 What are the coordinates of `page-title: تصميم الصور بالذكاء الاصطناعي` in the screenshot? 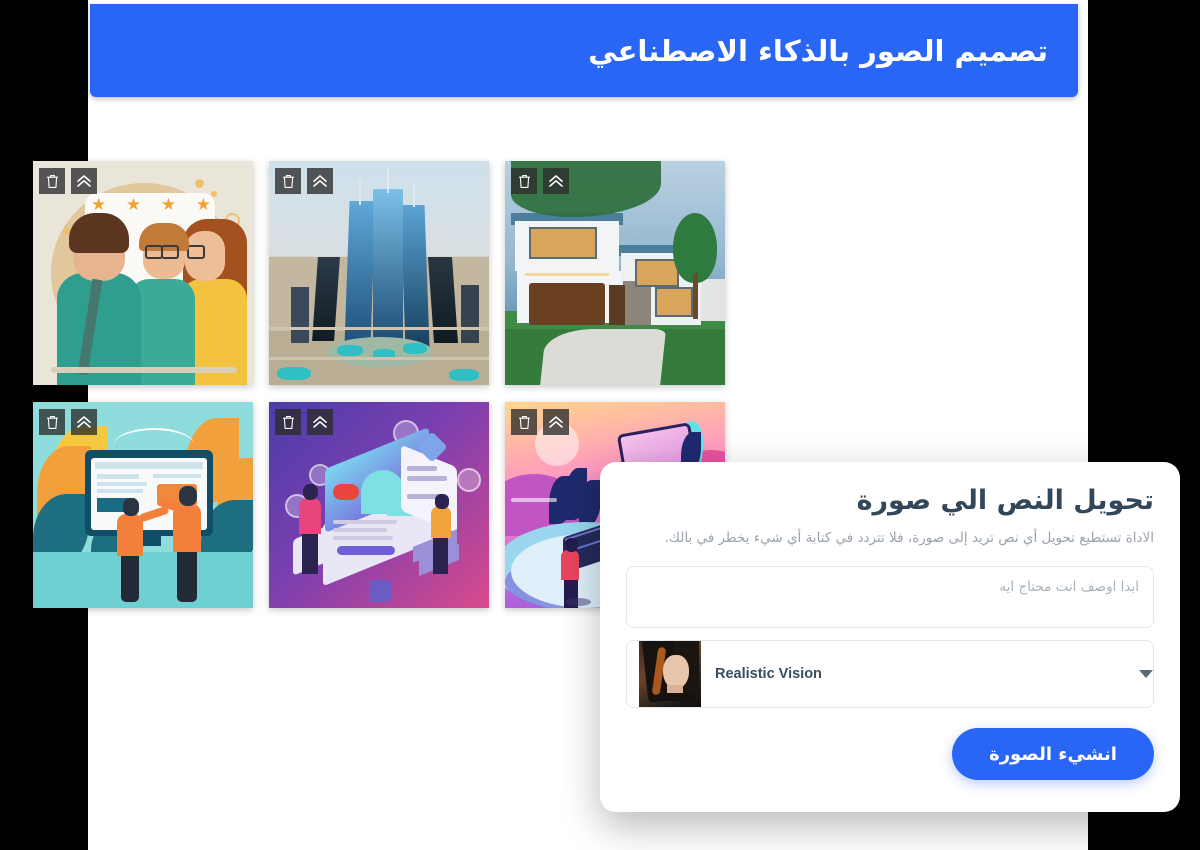 It's located at (818, 50).